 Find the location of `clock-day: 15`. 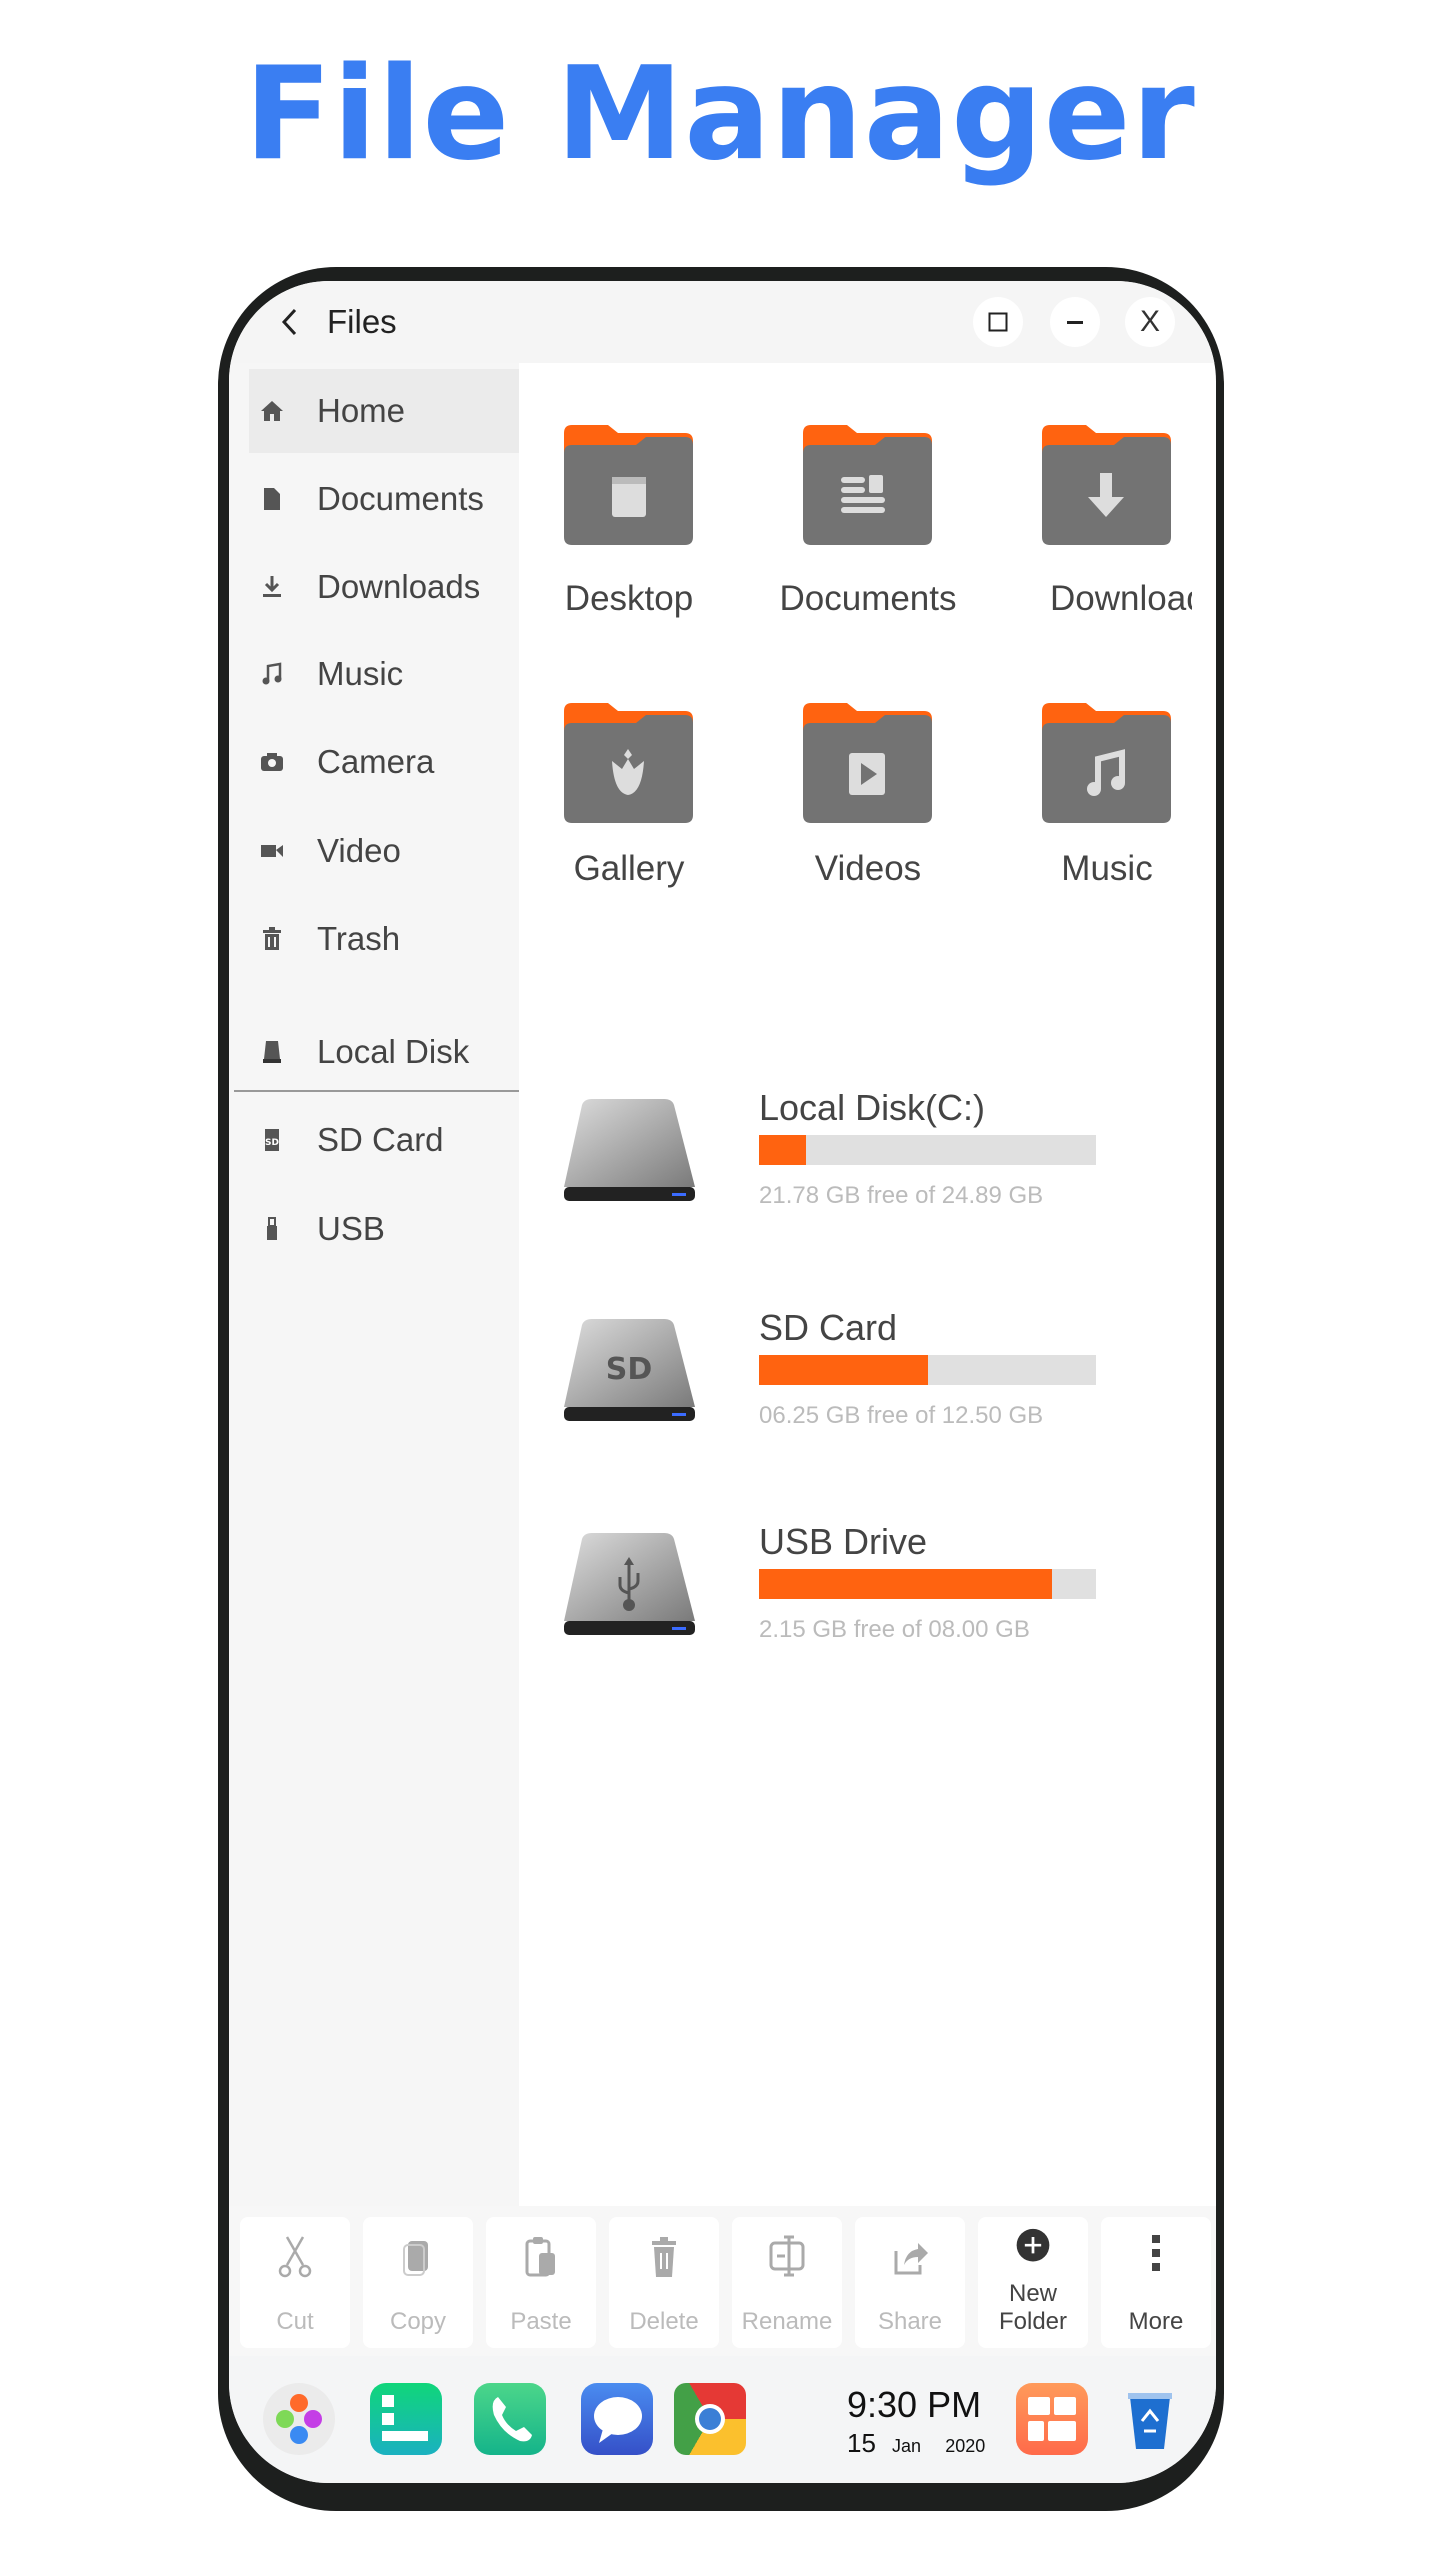

clock-day: 15 is located at coordinates (861, 2443).